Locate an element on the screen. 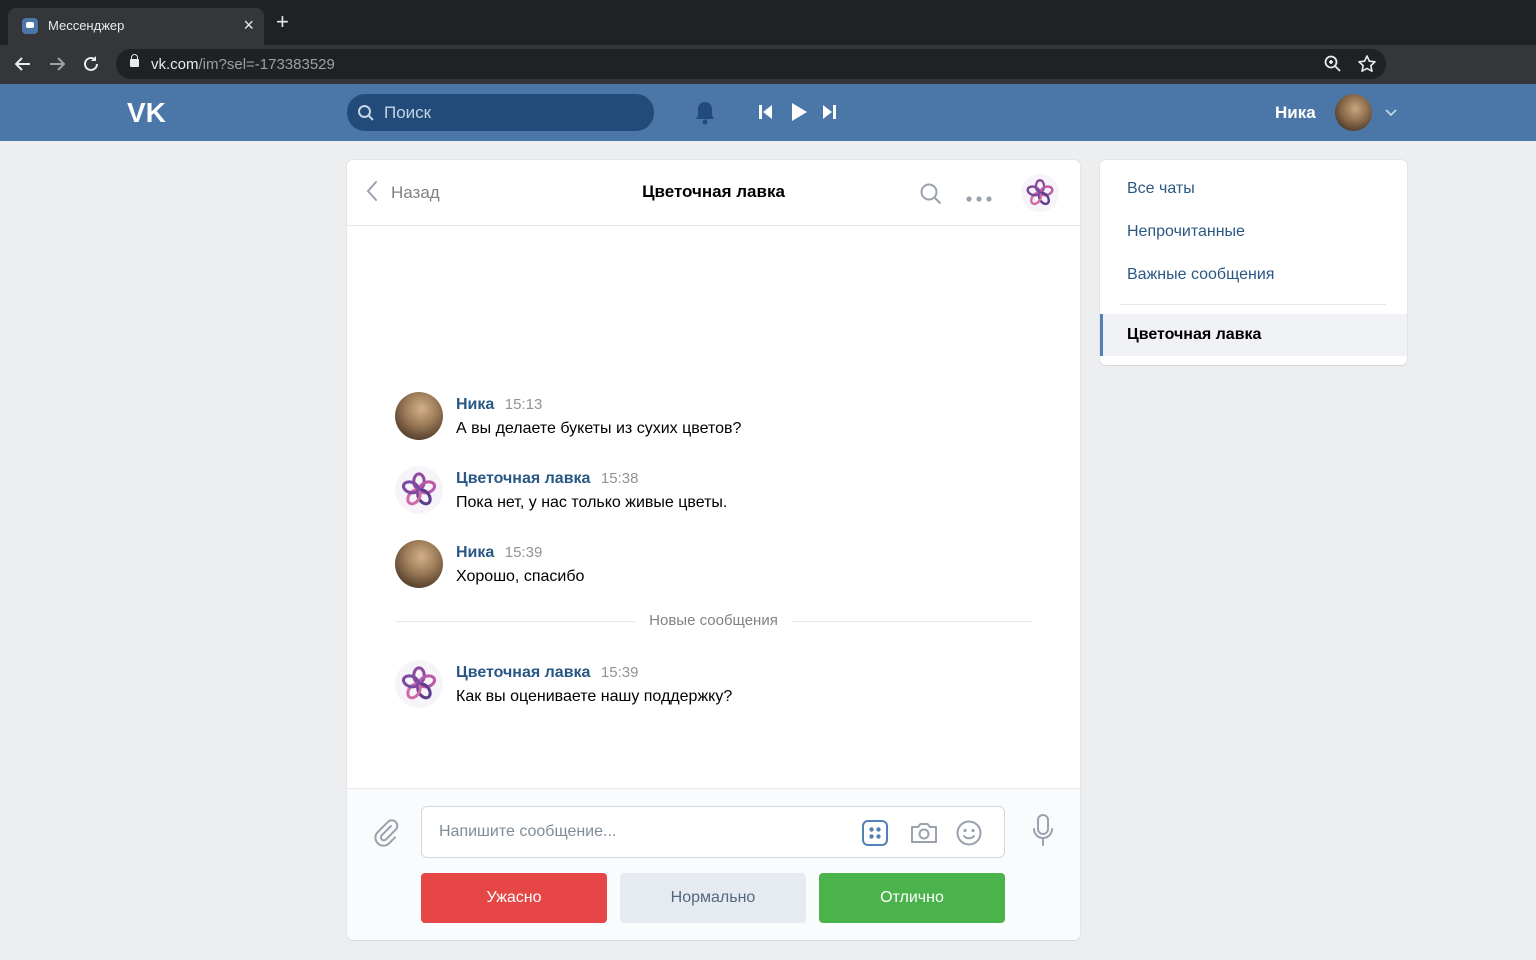  back-button: Назад is located at coordinates (402, 193).